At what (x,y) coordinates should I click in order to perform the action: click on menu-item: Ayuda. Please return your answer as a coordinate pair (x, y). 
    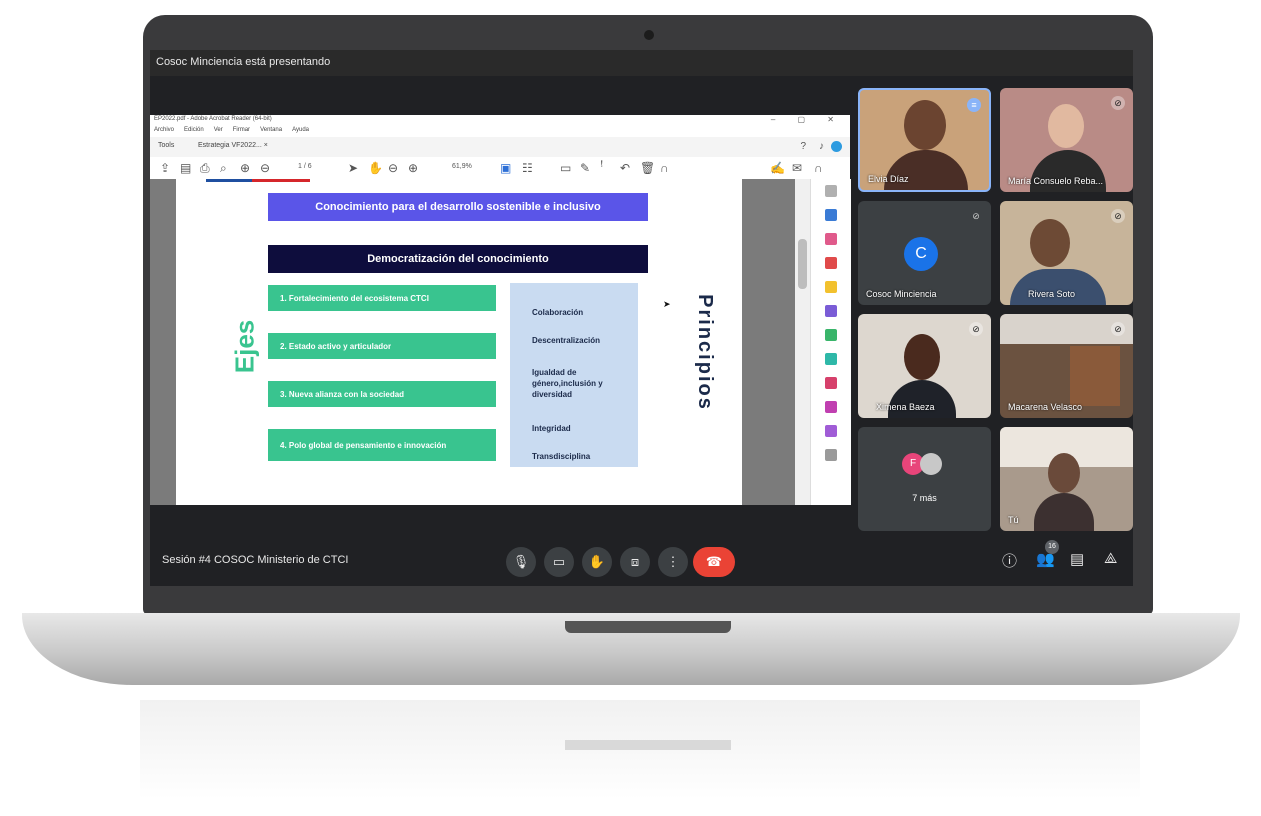
    Looking at the image, I should click on (300, 130).